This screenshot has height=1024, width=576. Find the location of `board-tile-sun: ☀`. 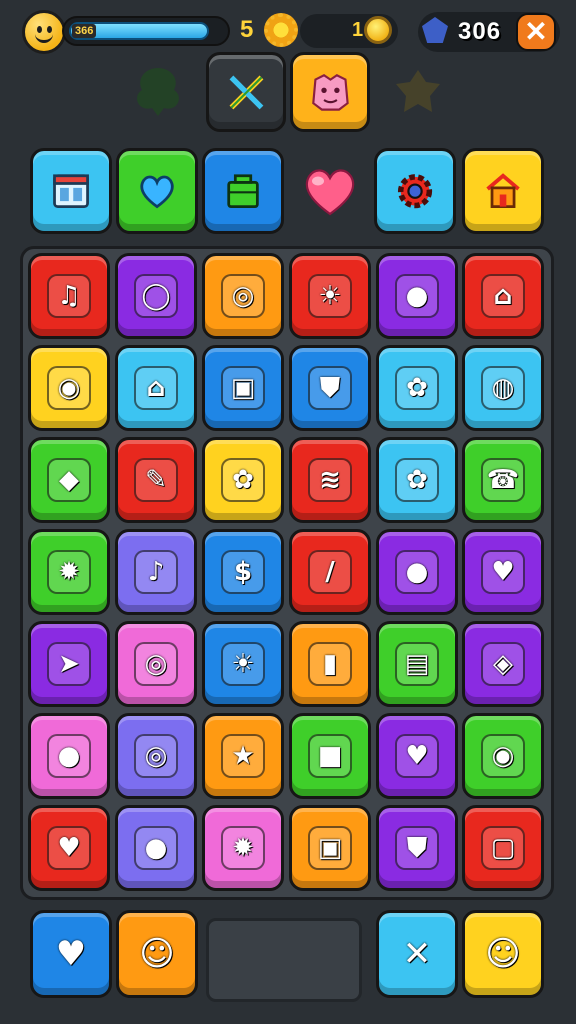

board-tile-sun: ☀ is located at coordinates (330, 296).